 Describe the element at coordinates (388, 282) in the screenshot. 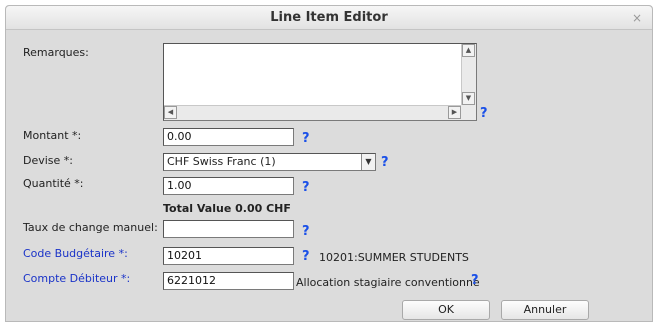

I see `compte-debiteur-description: Allocation stagiaire conventionne` at that location.